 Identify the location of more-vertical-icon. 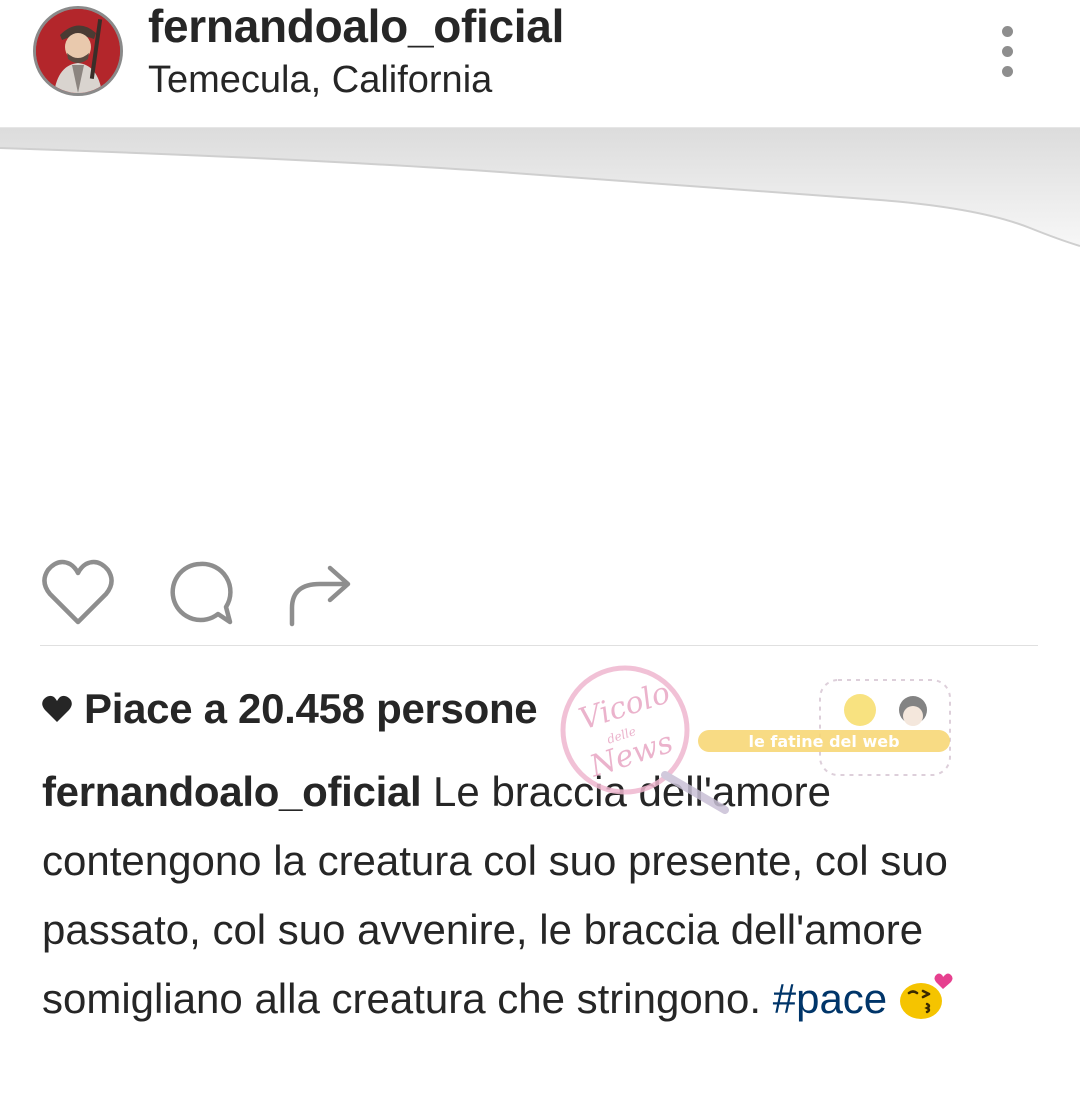
(1008, 51).